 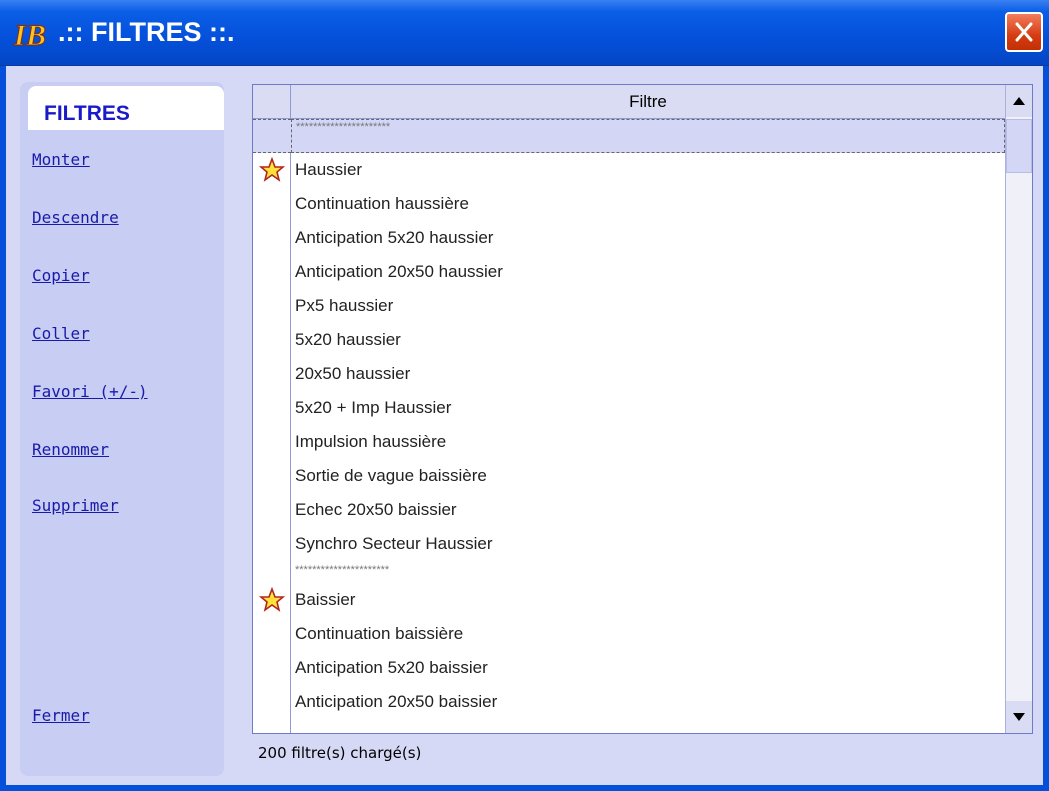 What do you see at coordinates (272, 426) in the screenshot?
I see `row-gutter` at bounding box center [272, 426].